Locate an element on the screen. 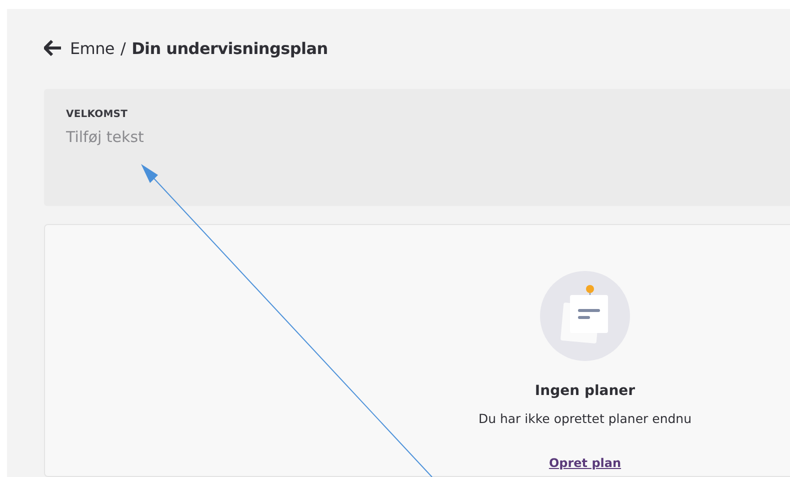 This screenshot has height=477, width=790. breadcrumb-link: Emne is located at coordinates (92, 48).